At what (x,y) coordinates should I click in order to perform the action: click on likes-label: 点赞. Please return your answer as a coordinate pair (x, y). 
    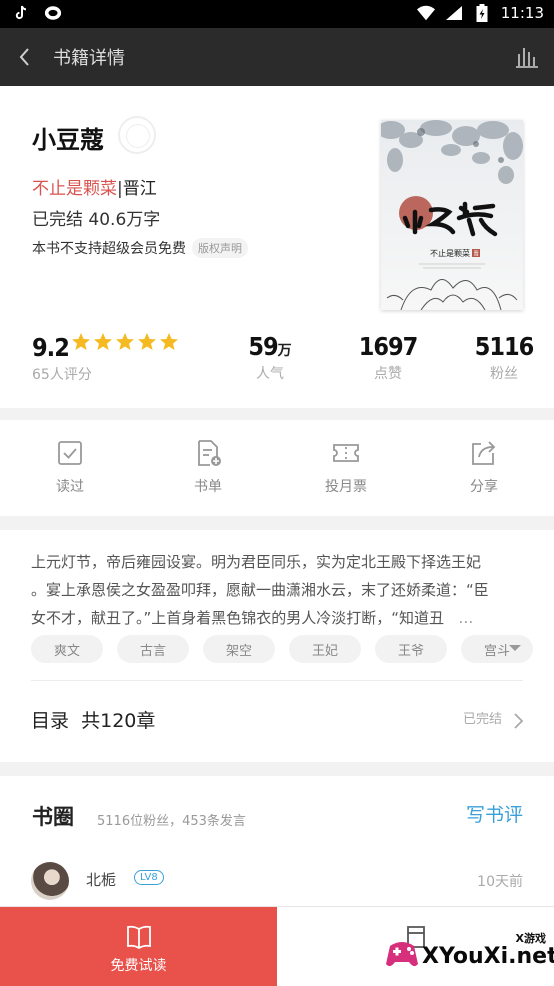
    Looking at the image, I should click on (388, 374).